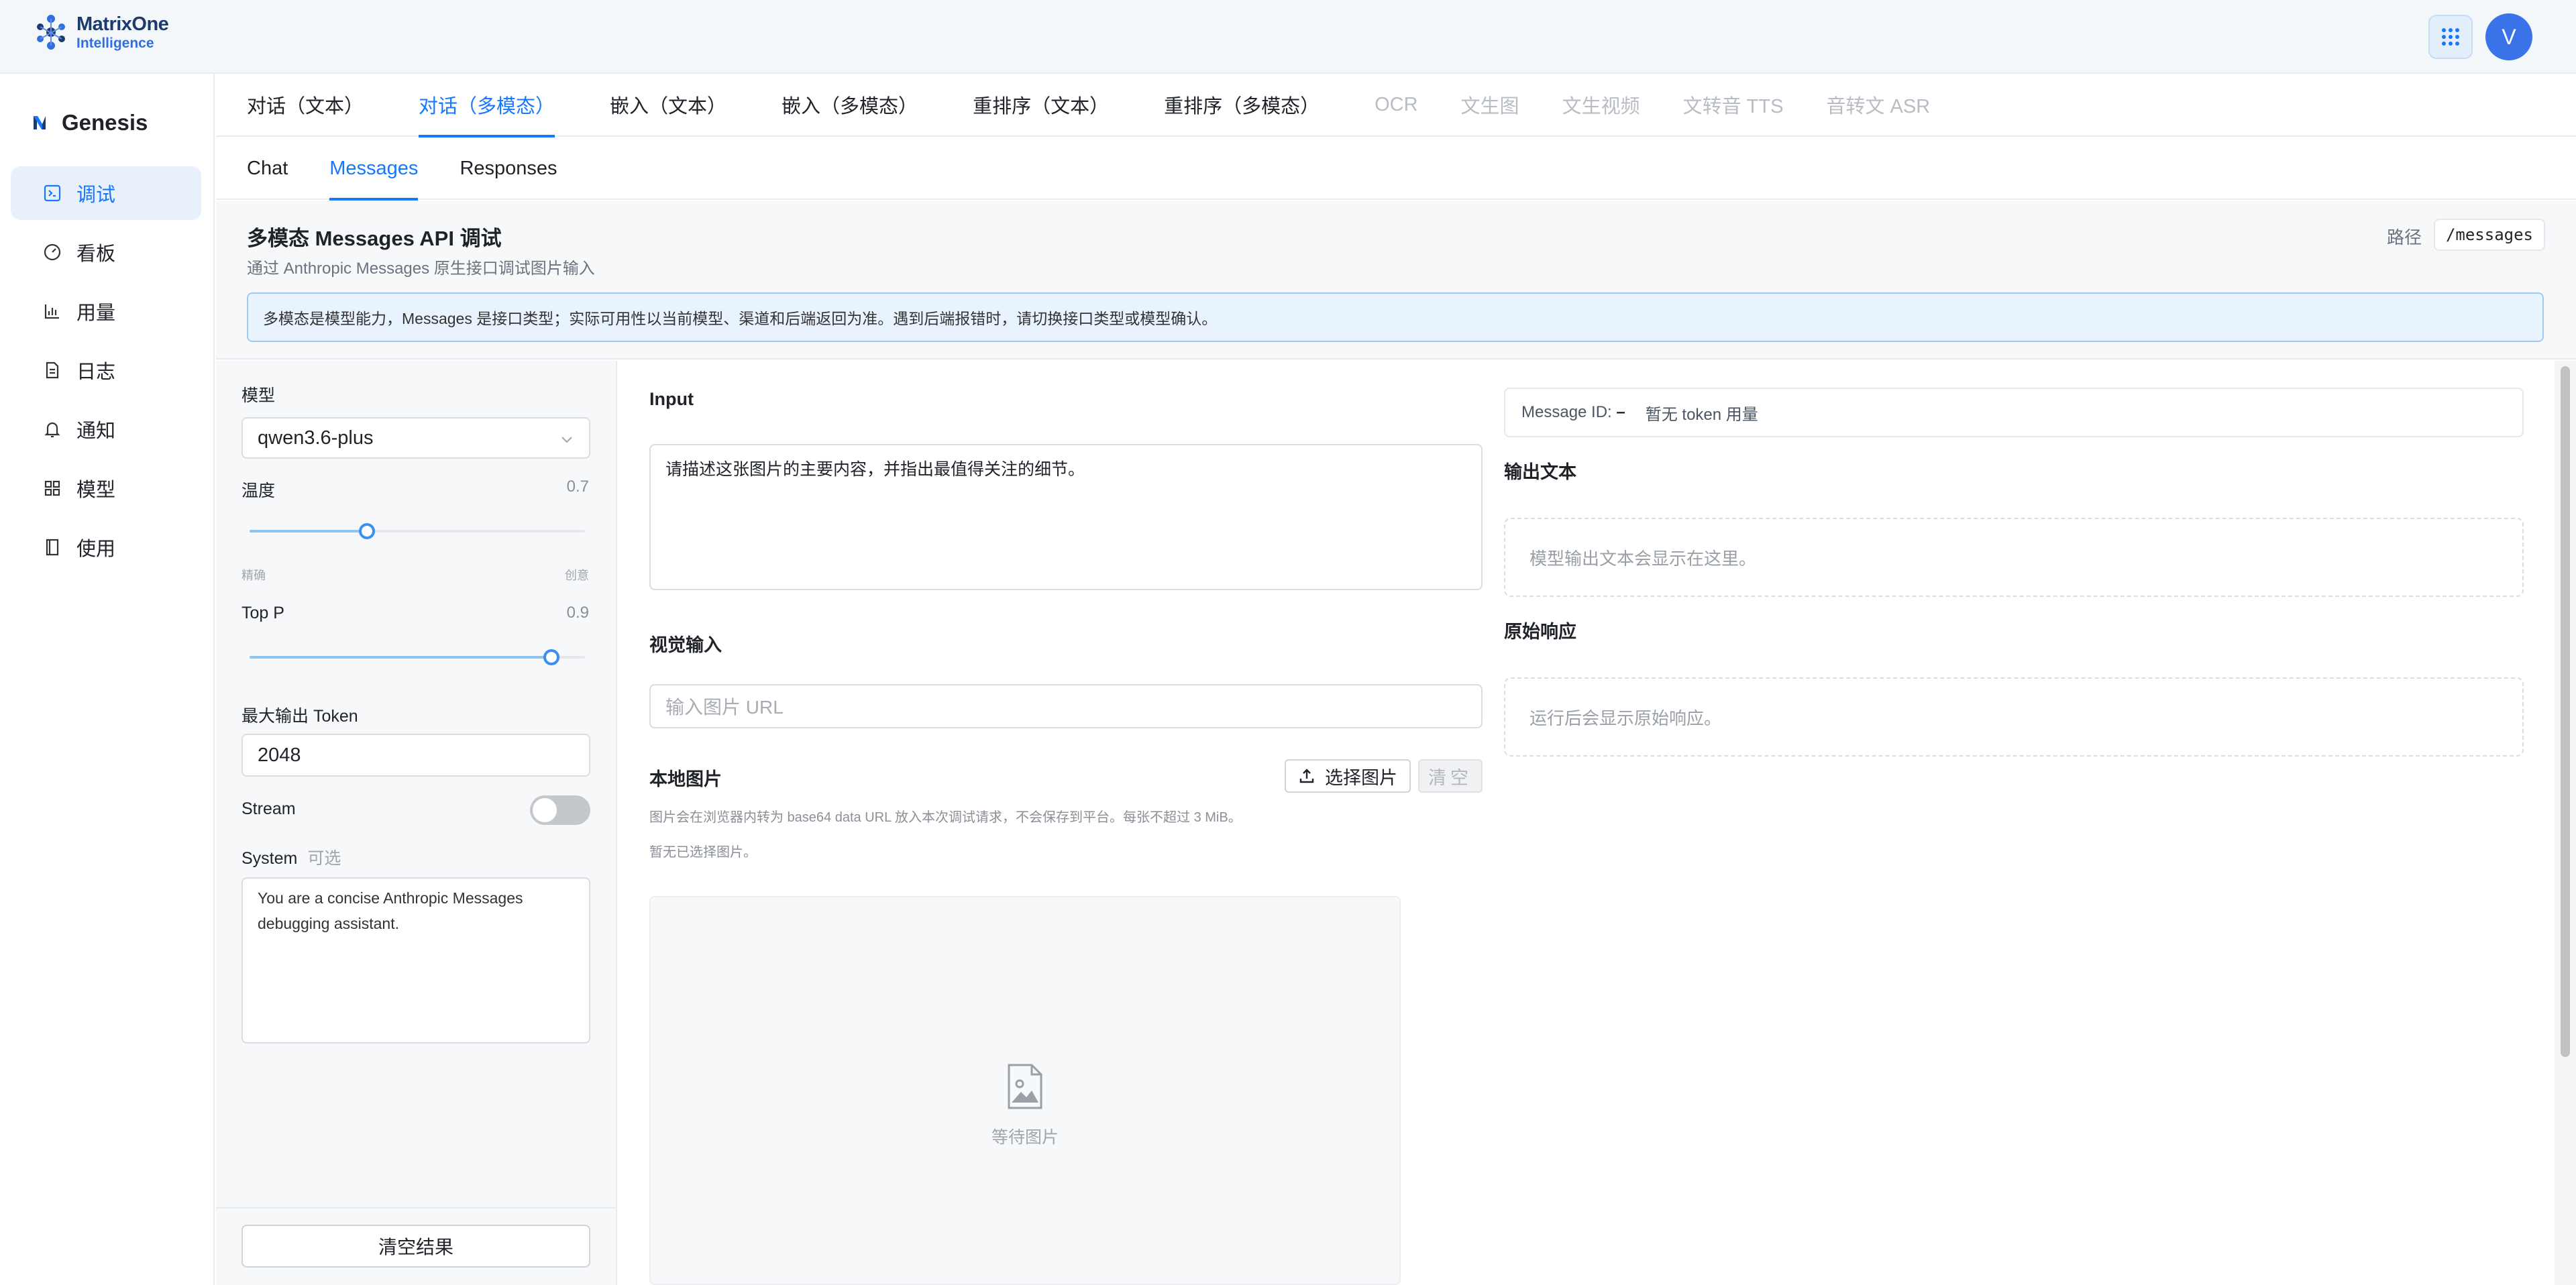 This screenshot has width=2576, height=1285. What do you see at coordinates (850, 104) in the screenshot?
I see `tab-embed-multimodal: 嵌入（多模态）` at bounding box center [850, 104].